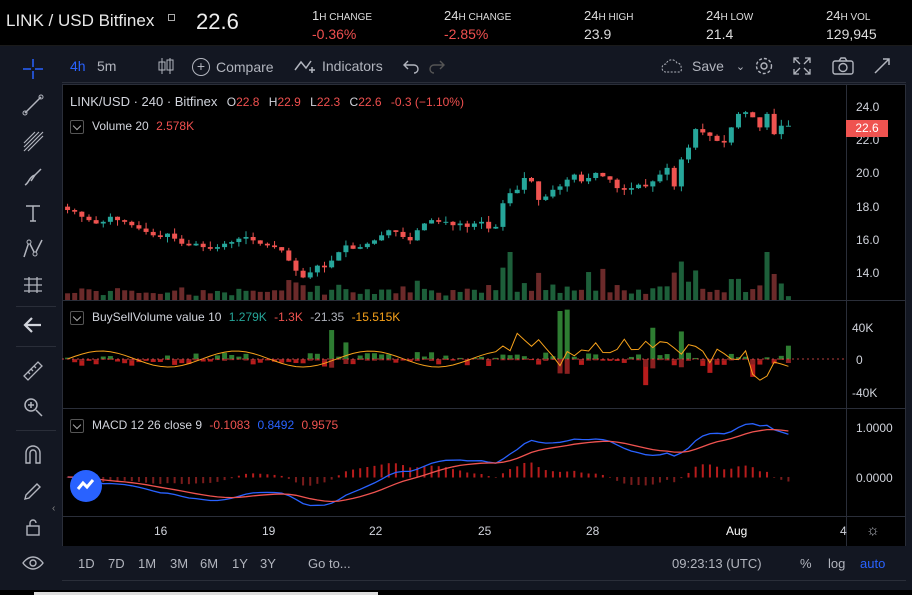 This screenshot has width=912, height=595. I want to click on time-axis-label: 22, so click(376, 531).